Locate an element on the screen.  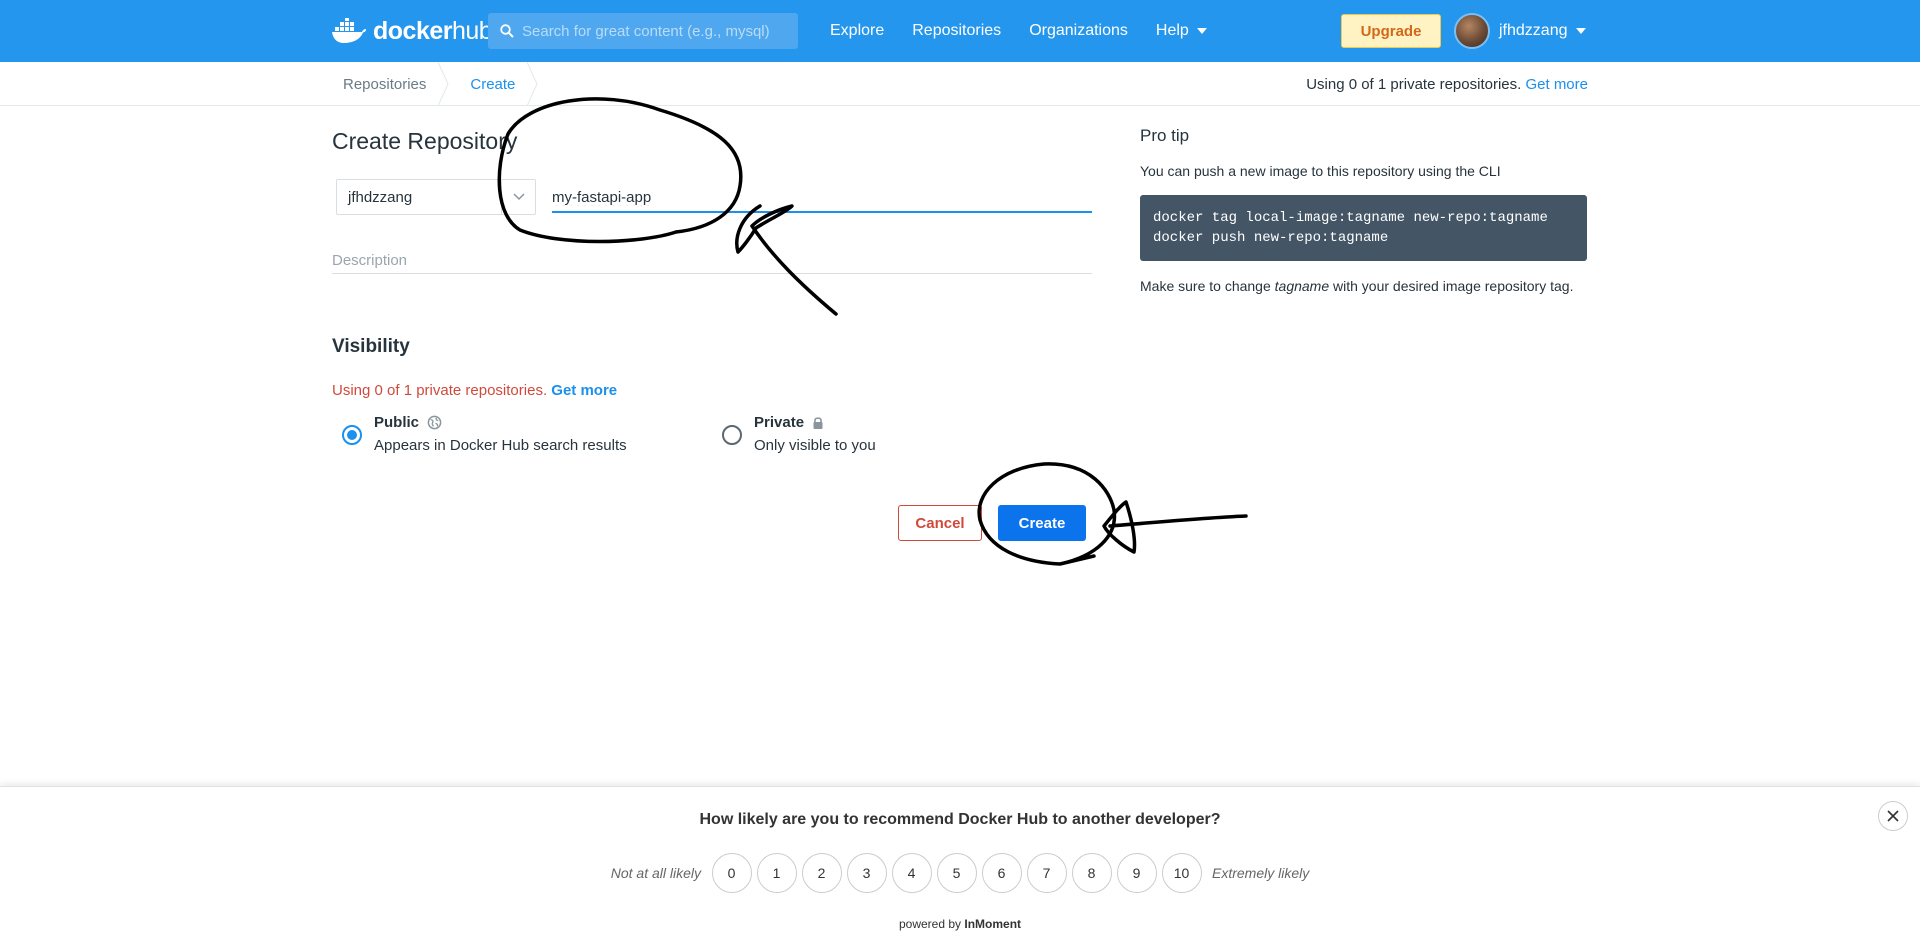
public-radio is located at coordinates (352, 435).